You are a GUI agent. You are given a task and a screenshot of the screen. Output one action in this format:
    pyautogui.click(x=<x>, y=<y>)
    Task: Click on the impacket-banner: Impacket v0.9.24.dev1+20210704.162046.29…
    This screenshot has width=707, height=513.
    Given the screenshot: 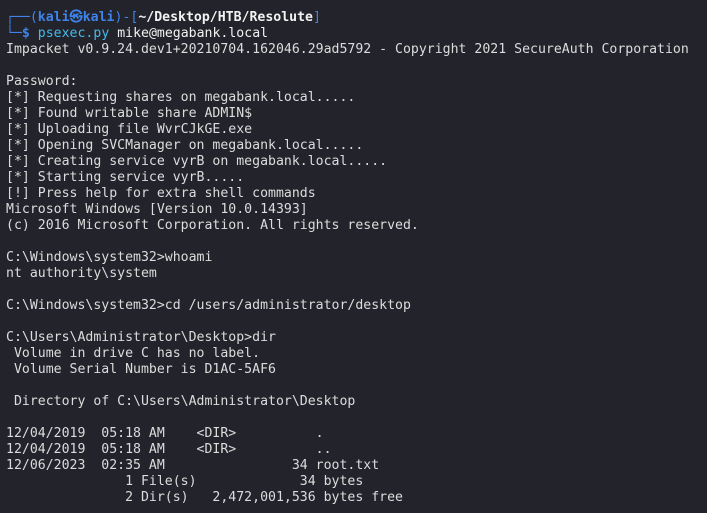 What is the action you would take?
    pyautogui.click(x=347, y=49)
    